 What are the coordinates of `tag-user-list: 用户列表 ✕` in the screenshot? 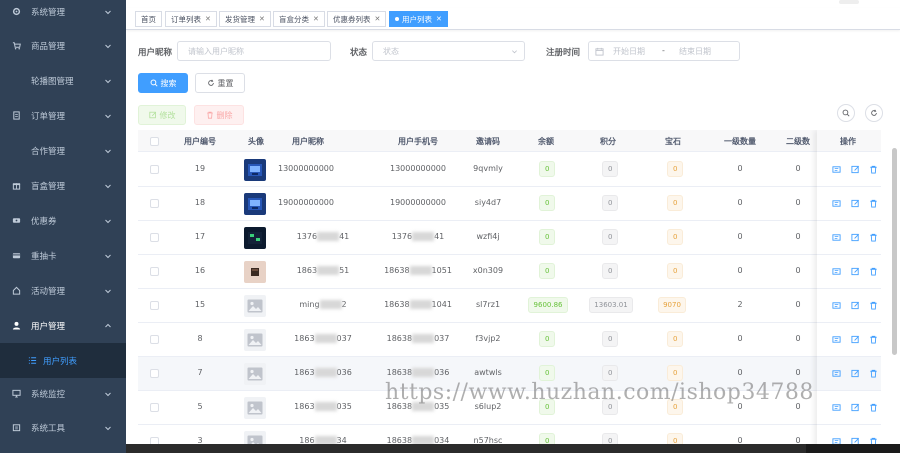 It's located at (418, 19).